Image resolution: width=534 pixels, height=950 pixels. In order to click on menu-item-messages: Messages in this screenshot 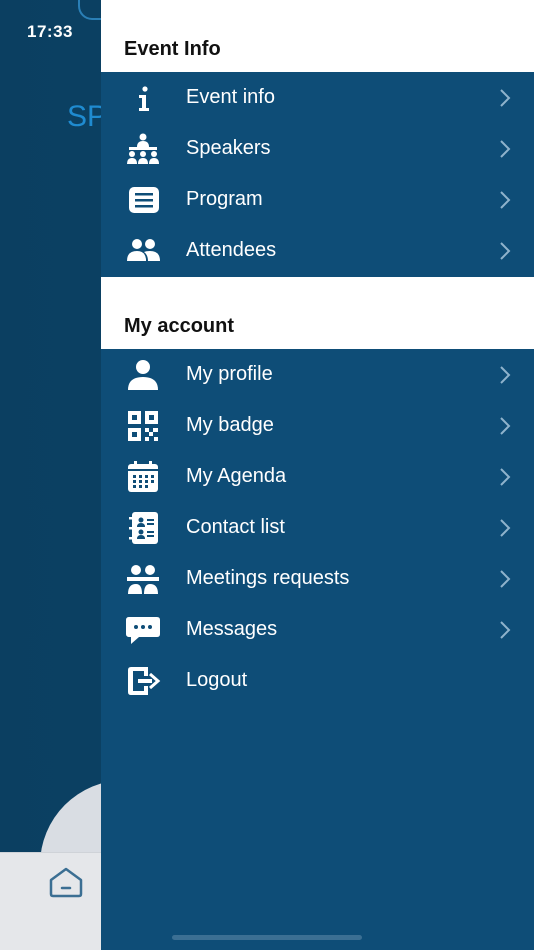, I will do `click(317, 629)`.